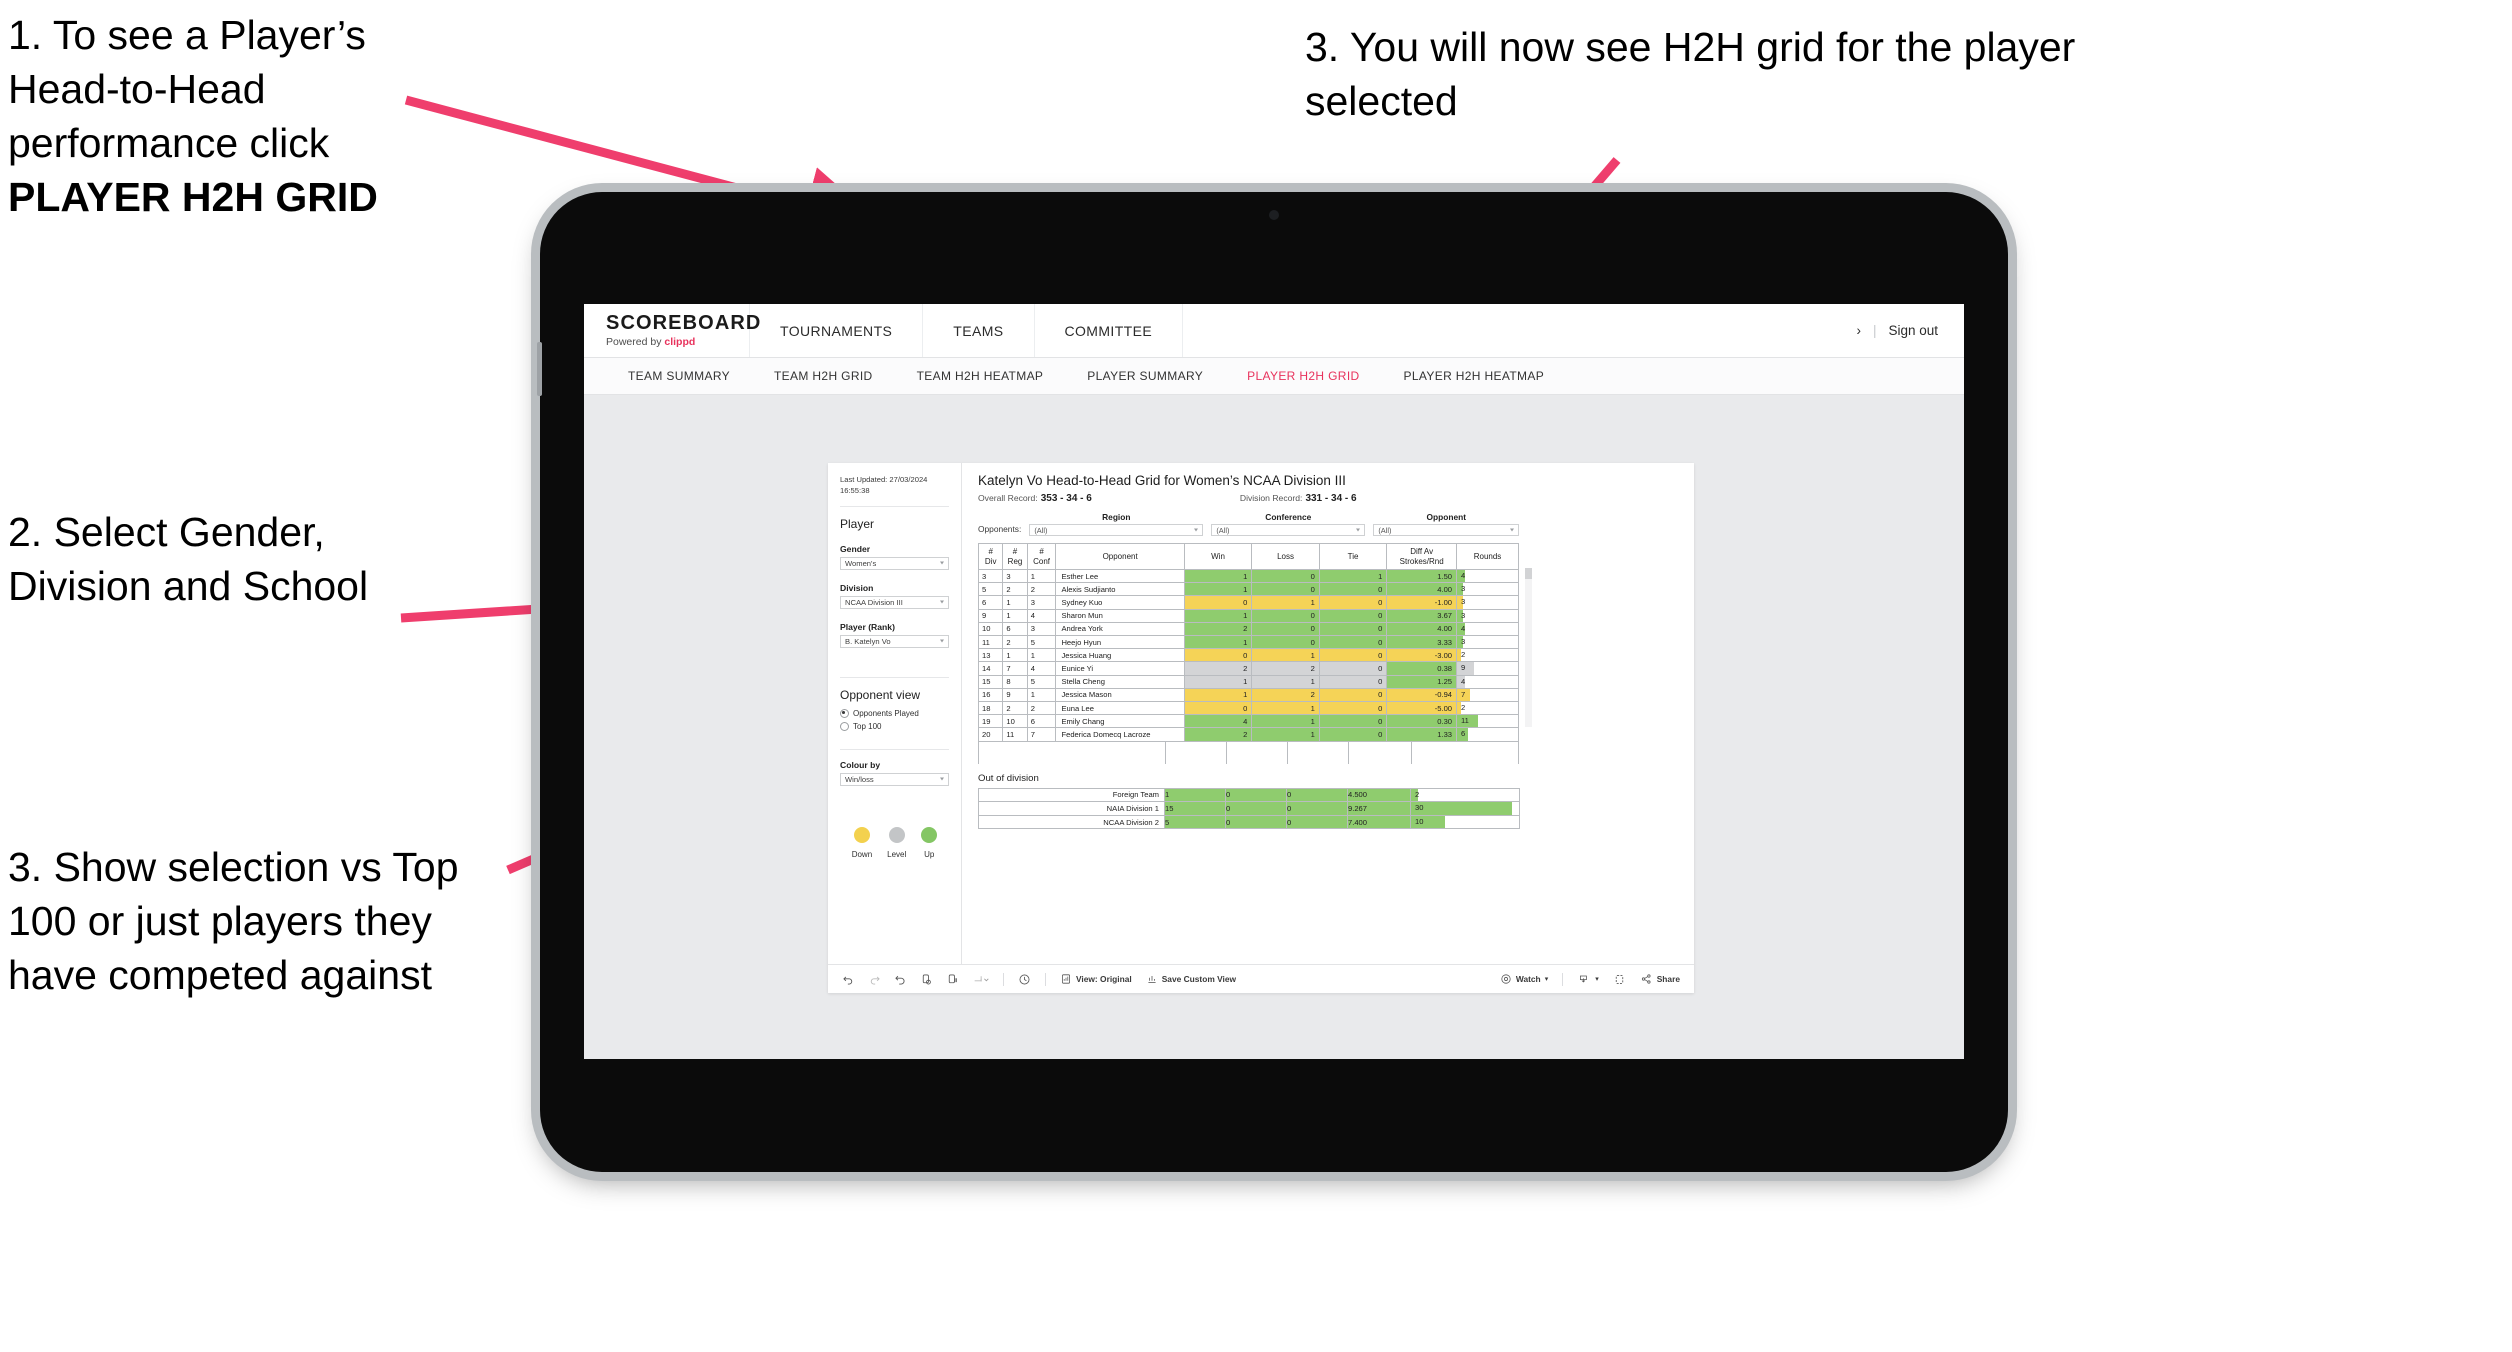 The width and height of the screenshot is (2512, 1352). I want to click on cell-reg: 2, so click(1015, 642).